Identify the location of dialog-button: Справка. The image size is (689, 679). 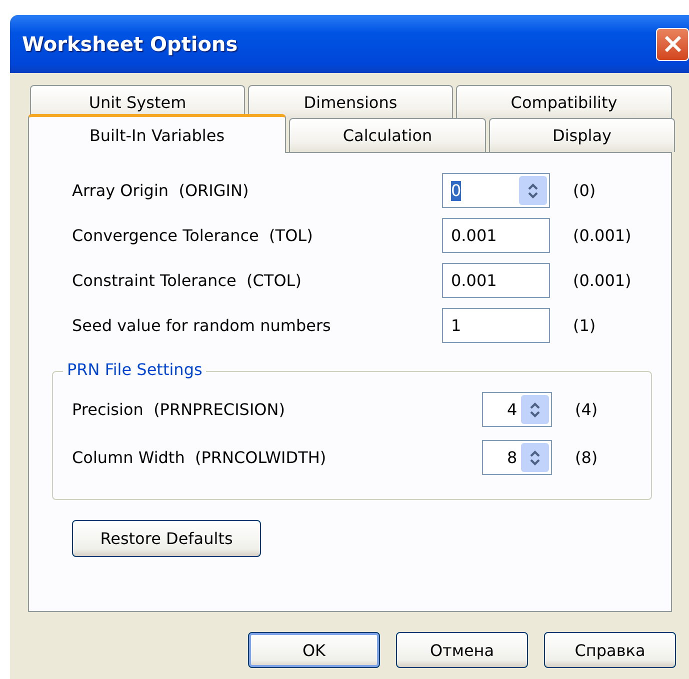
(610, 650).